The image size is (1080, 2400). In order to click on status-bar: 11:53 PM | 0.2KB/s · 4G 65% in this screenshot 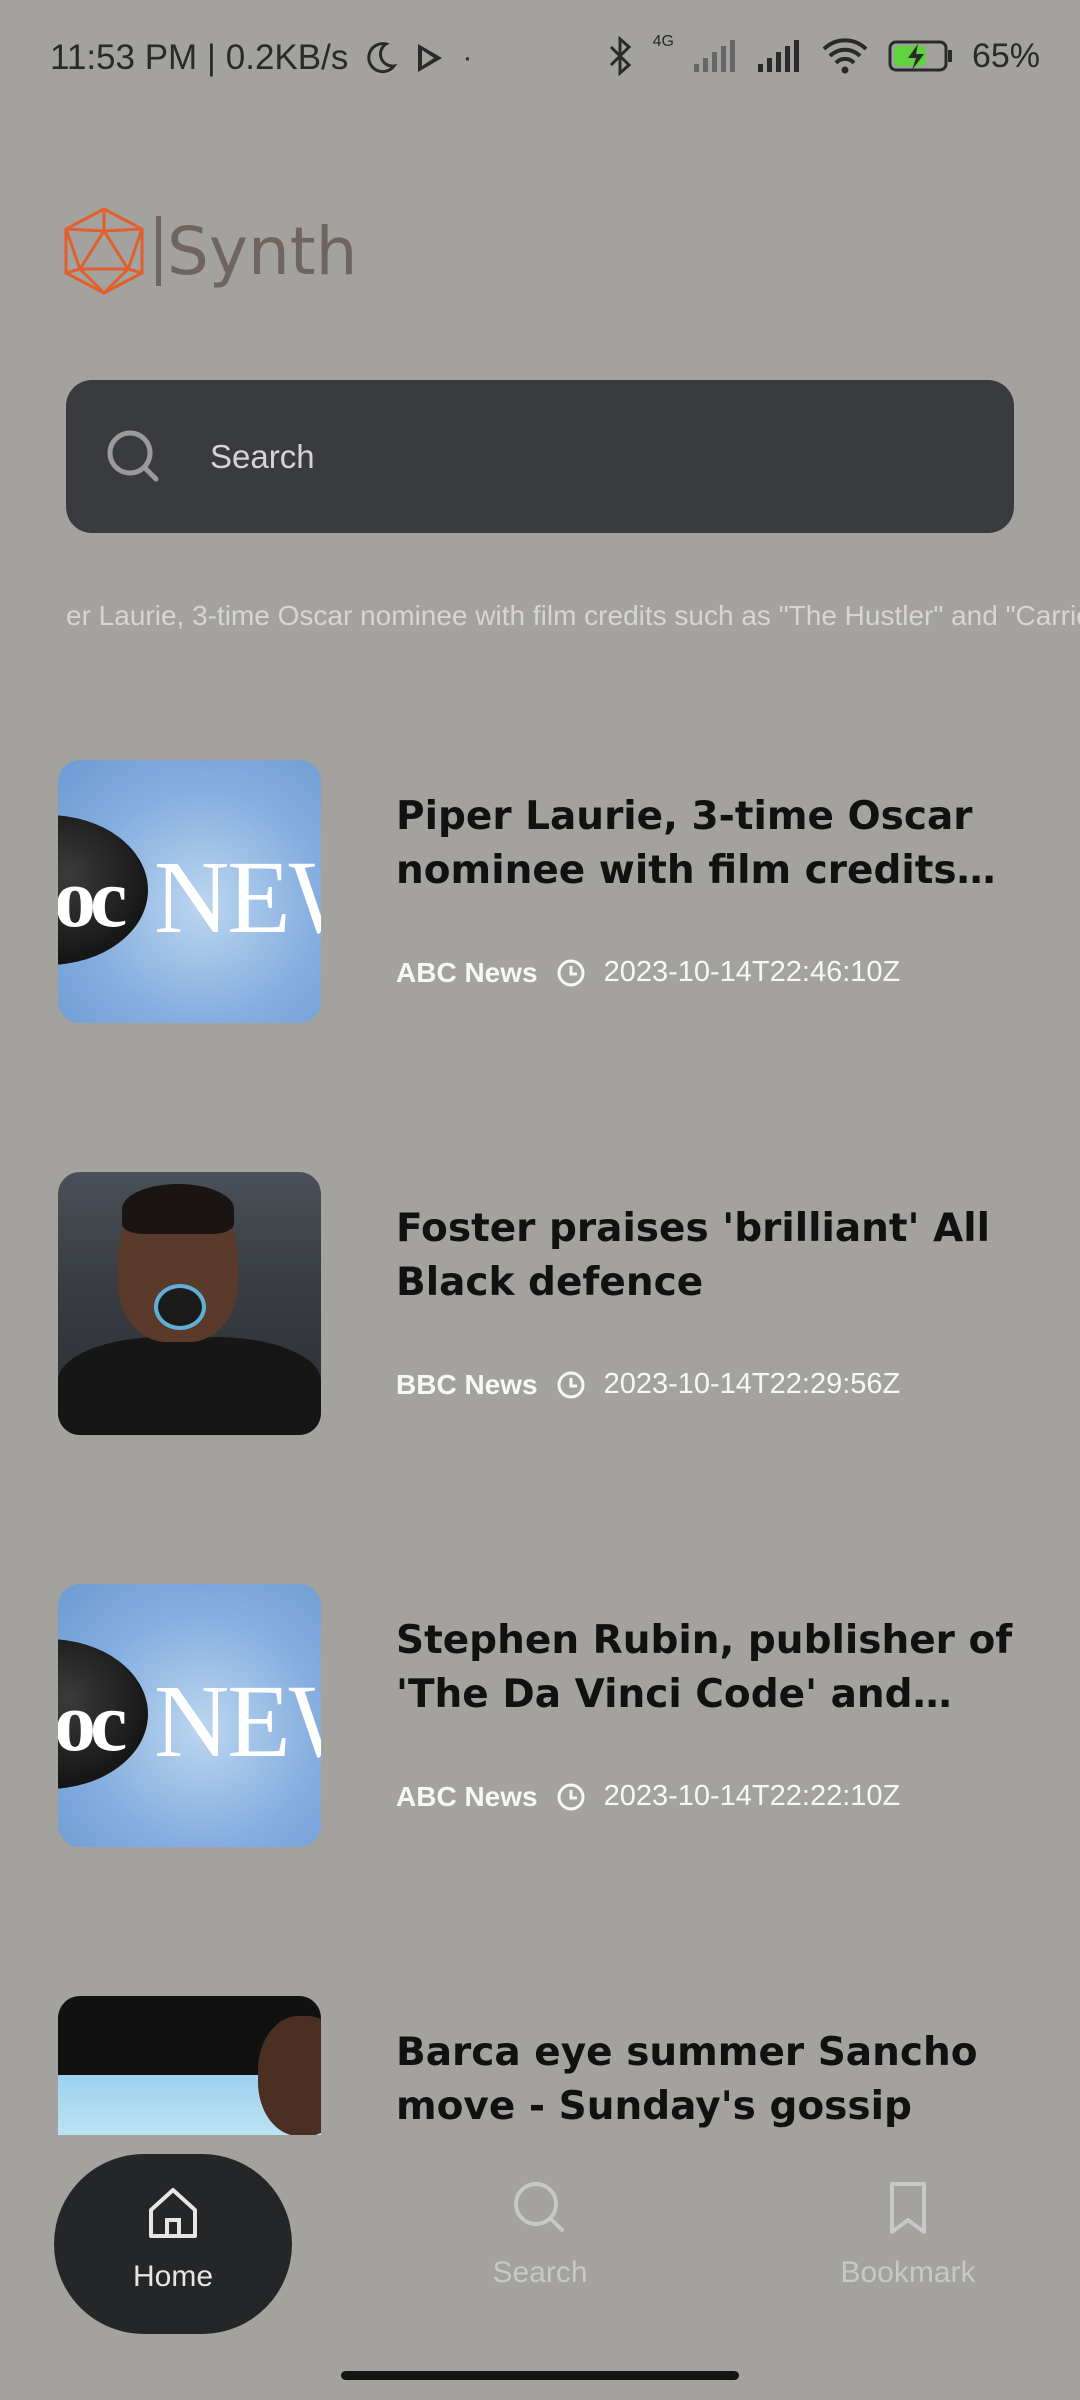, I will do `click(540, 60)`.